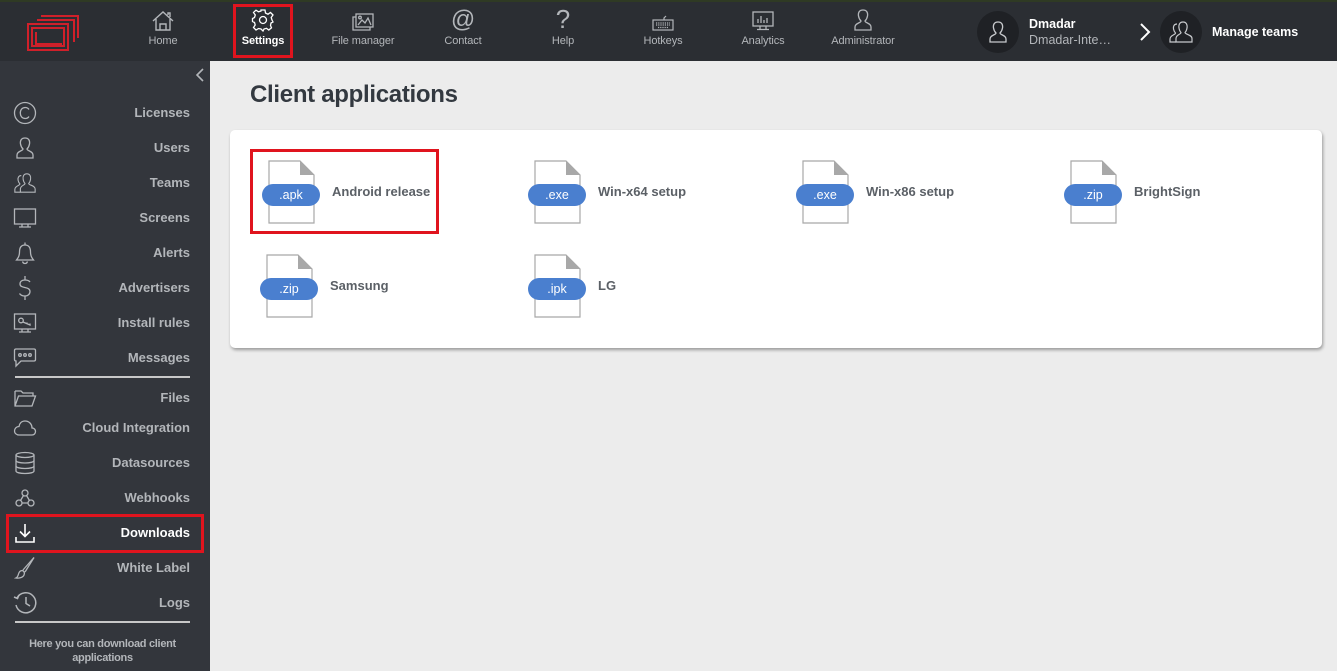  I want to click on user-name: Dmadar, so click(1052, 24).